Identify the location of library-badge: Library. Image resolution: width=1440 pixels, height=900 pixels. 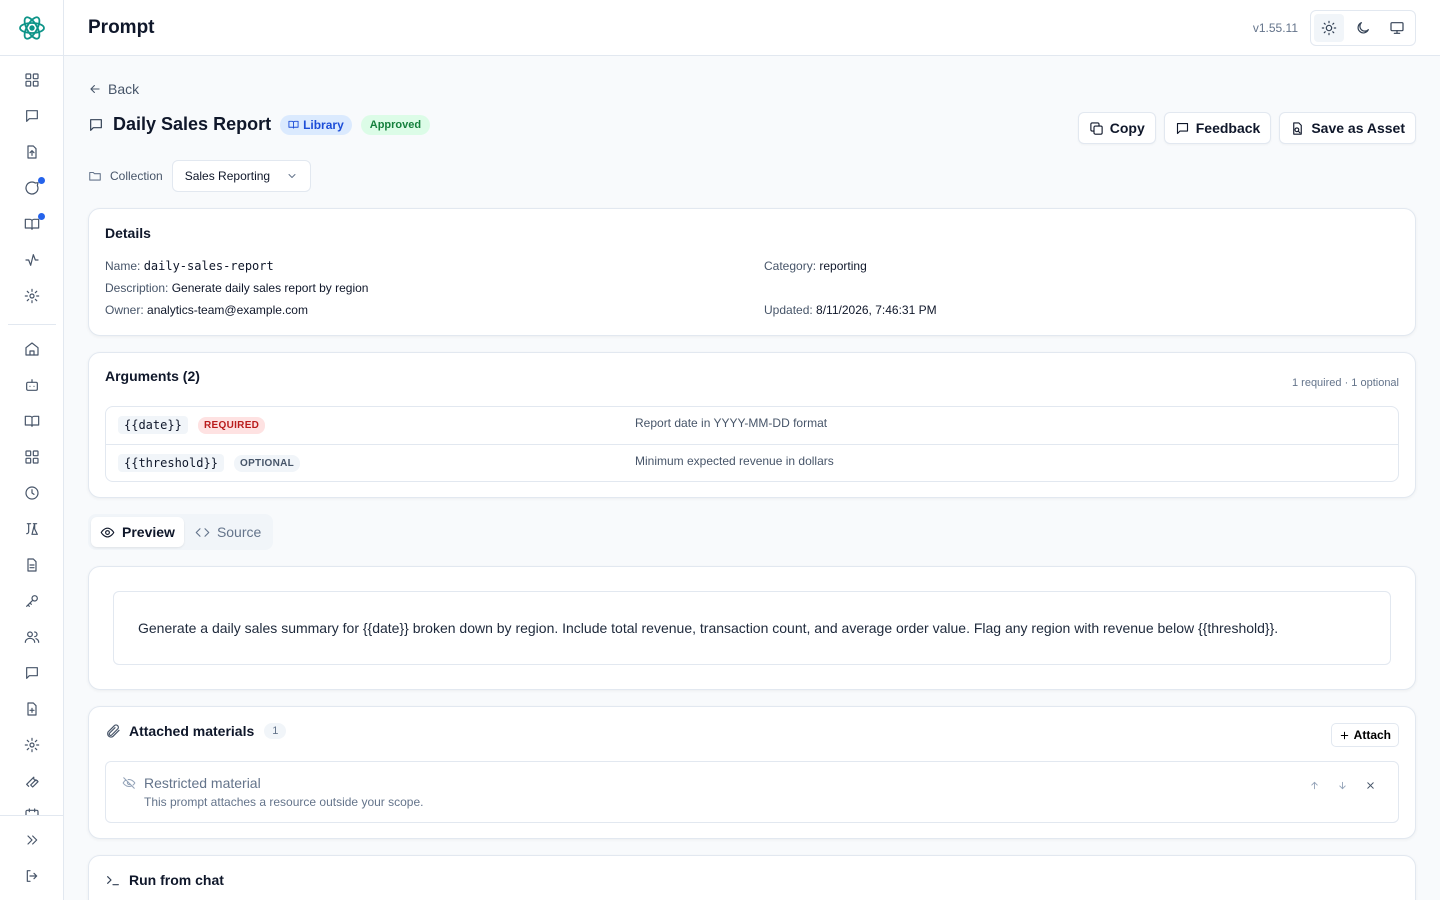
(316, 124).